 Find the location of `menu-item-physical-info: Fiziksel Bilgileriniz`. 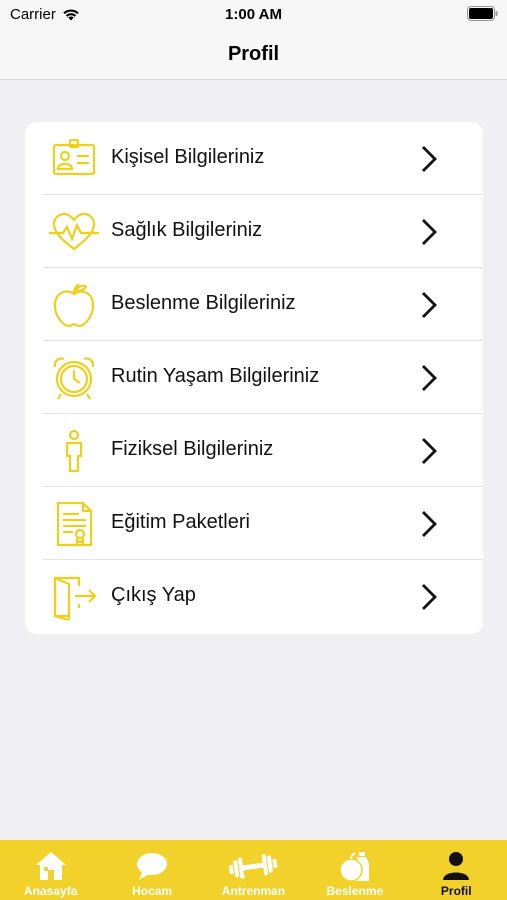

menu-item-physical-info: Fiziksel Bilgileriniz is located at coordinates (254, 450).